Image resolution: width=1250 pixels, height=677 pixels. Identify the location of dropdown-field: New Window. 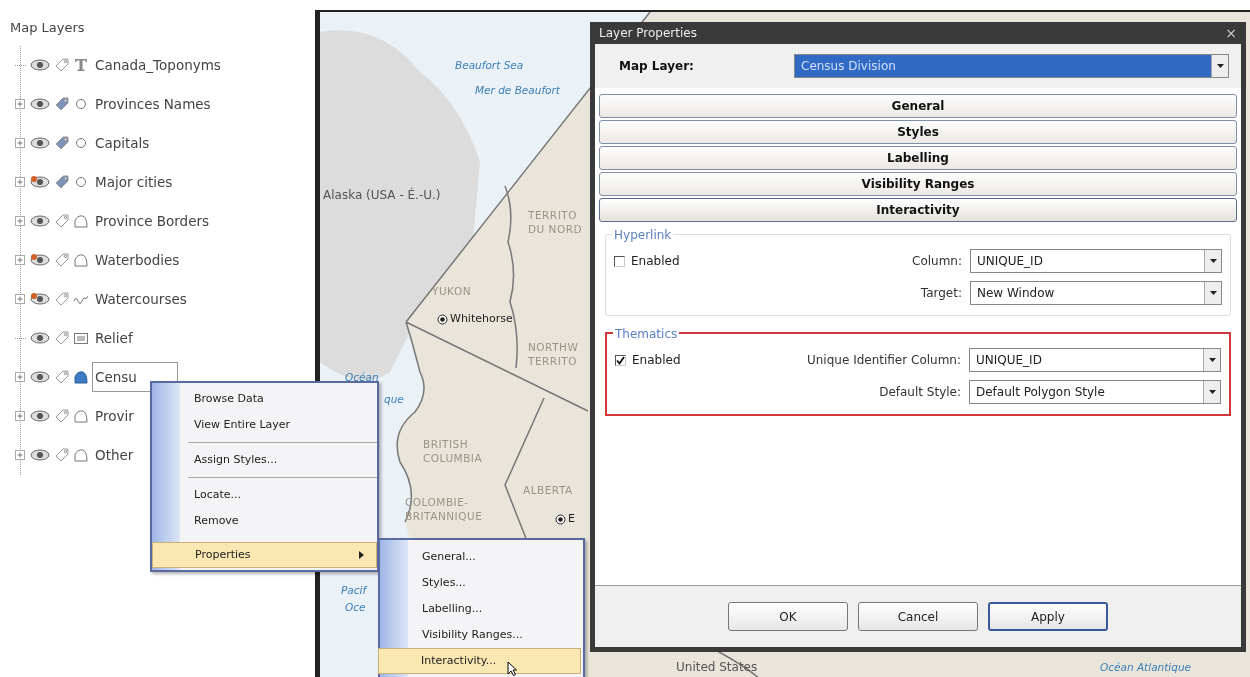
(1096, 293).